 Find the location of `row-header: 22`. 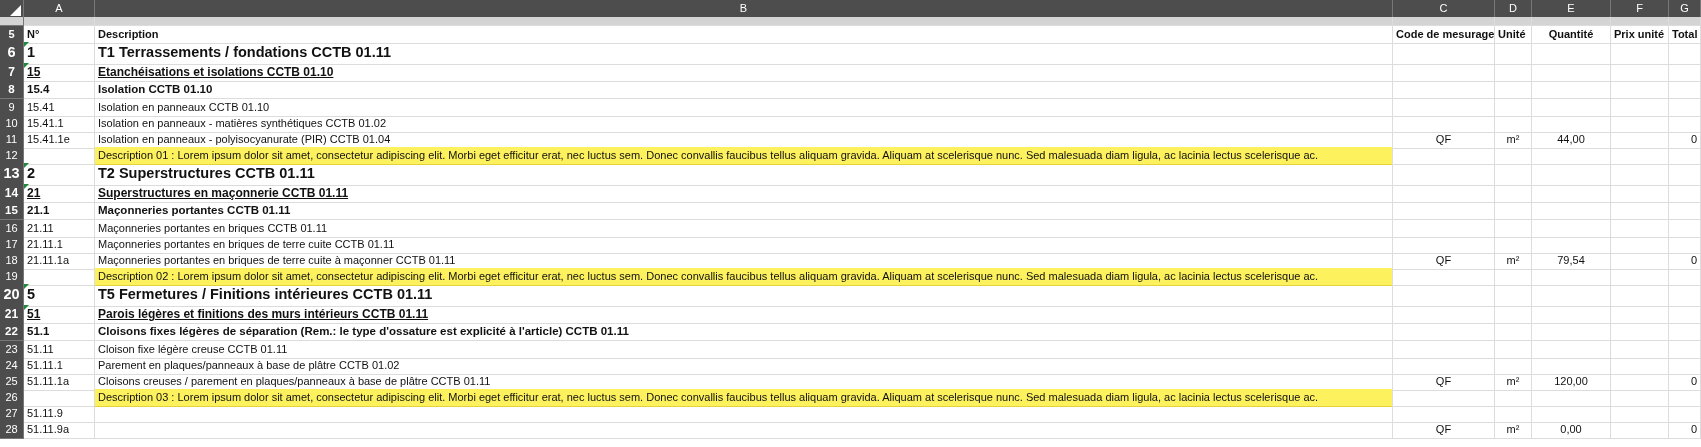

row-header: 22 is located at coordinates (12, 332).